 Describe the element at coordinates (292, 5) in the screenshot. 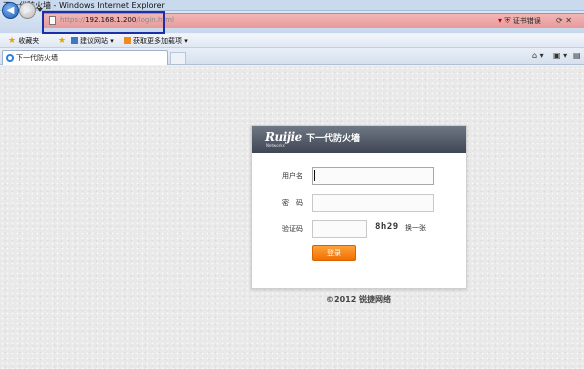

I see `window-title-bar: 下一代防火墙 - Windows Internet Explorer` at that location.